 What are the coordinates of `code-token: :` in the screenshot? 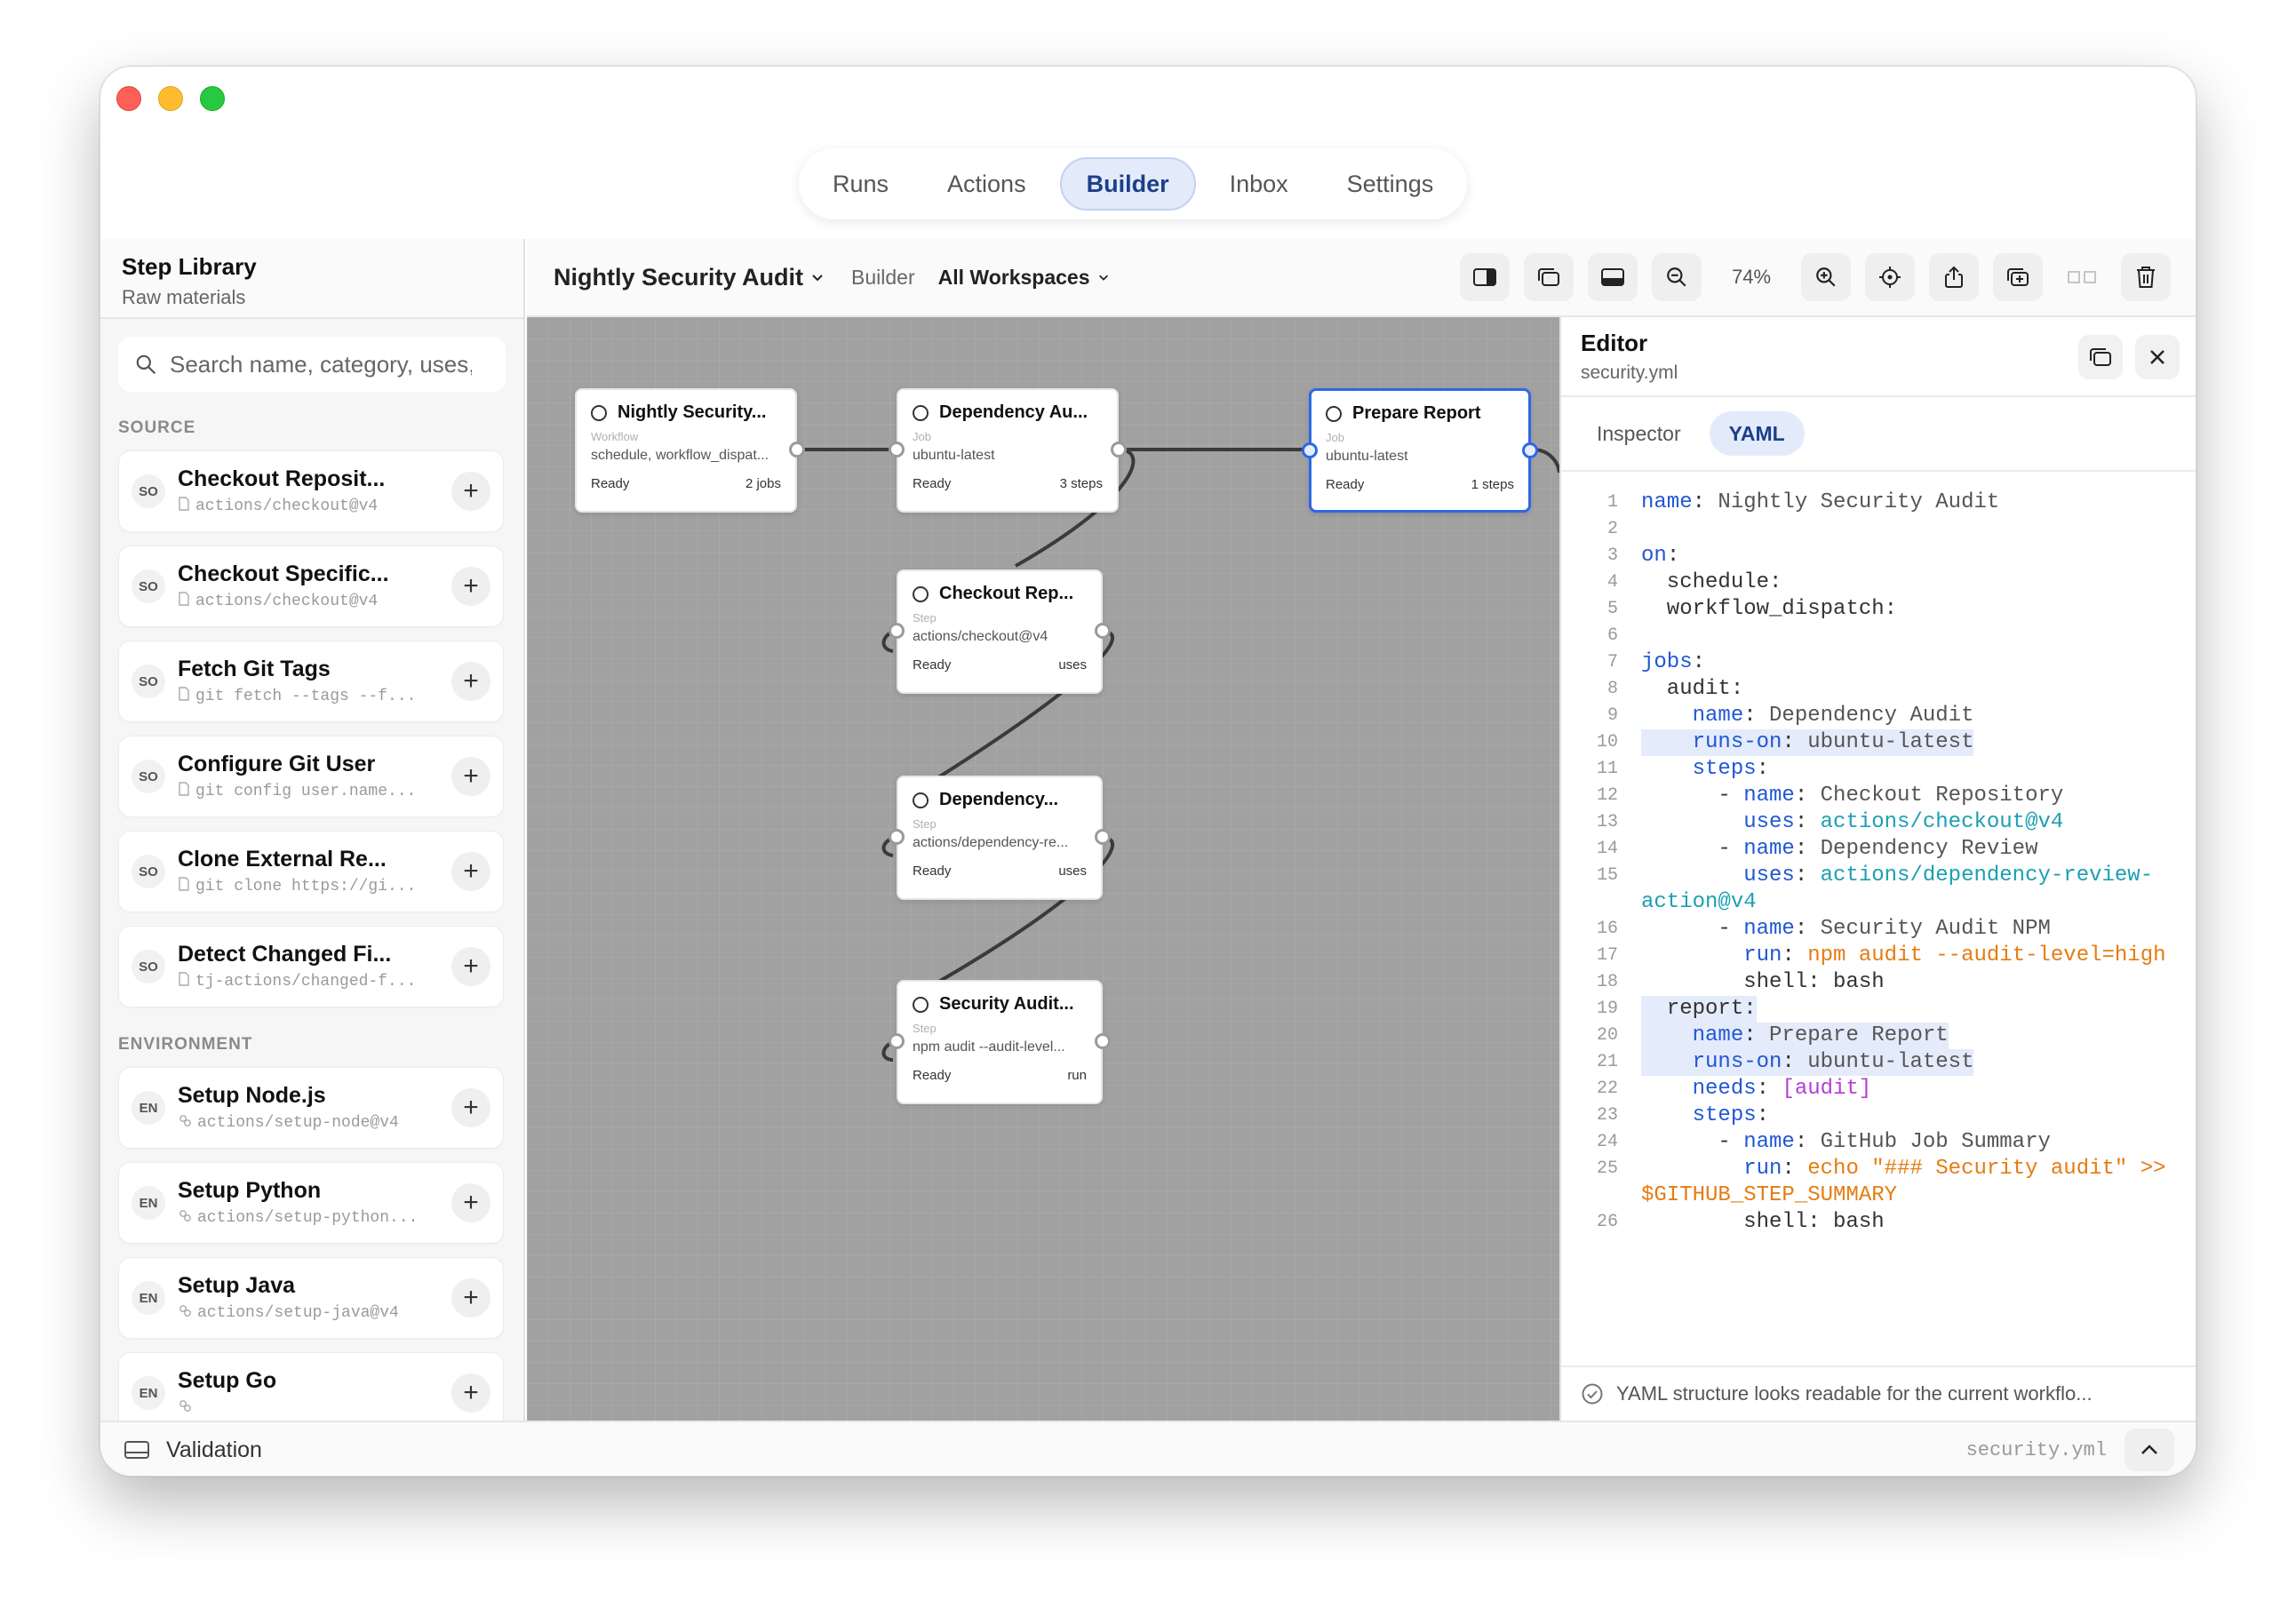 It's located at (1808, 796).